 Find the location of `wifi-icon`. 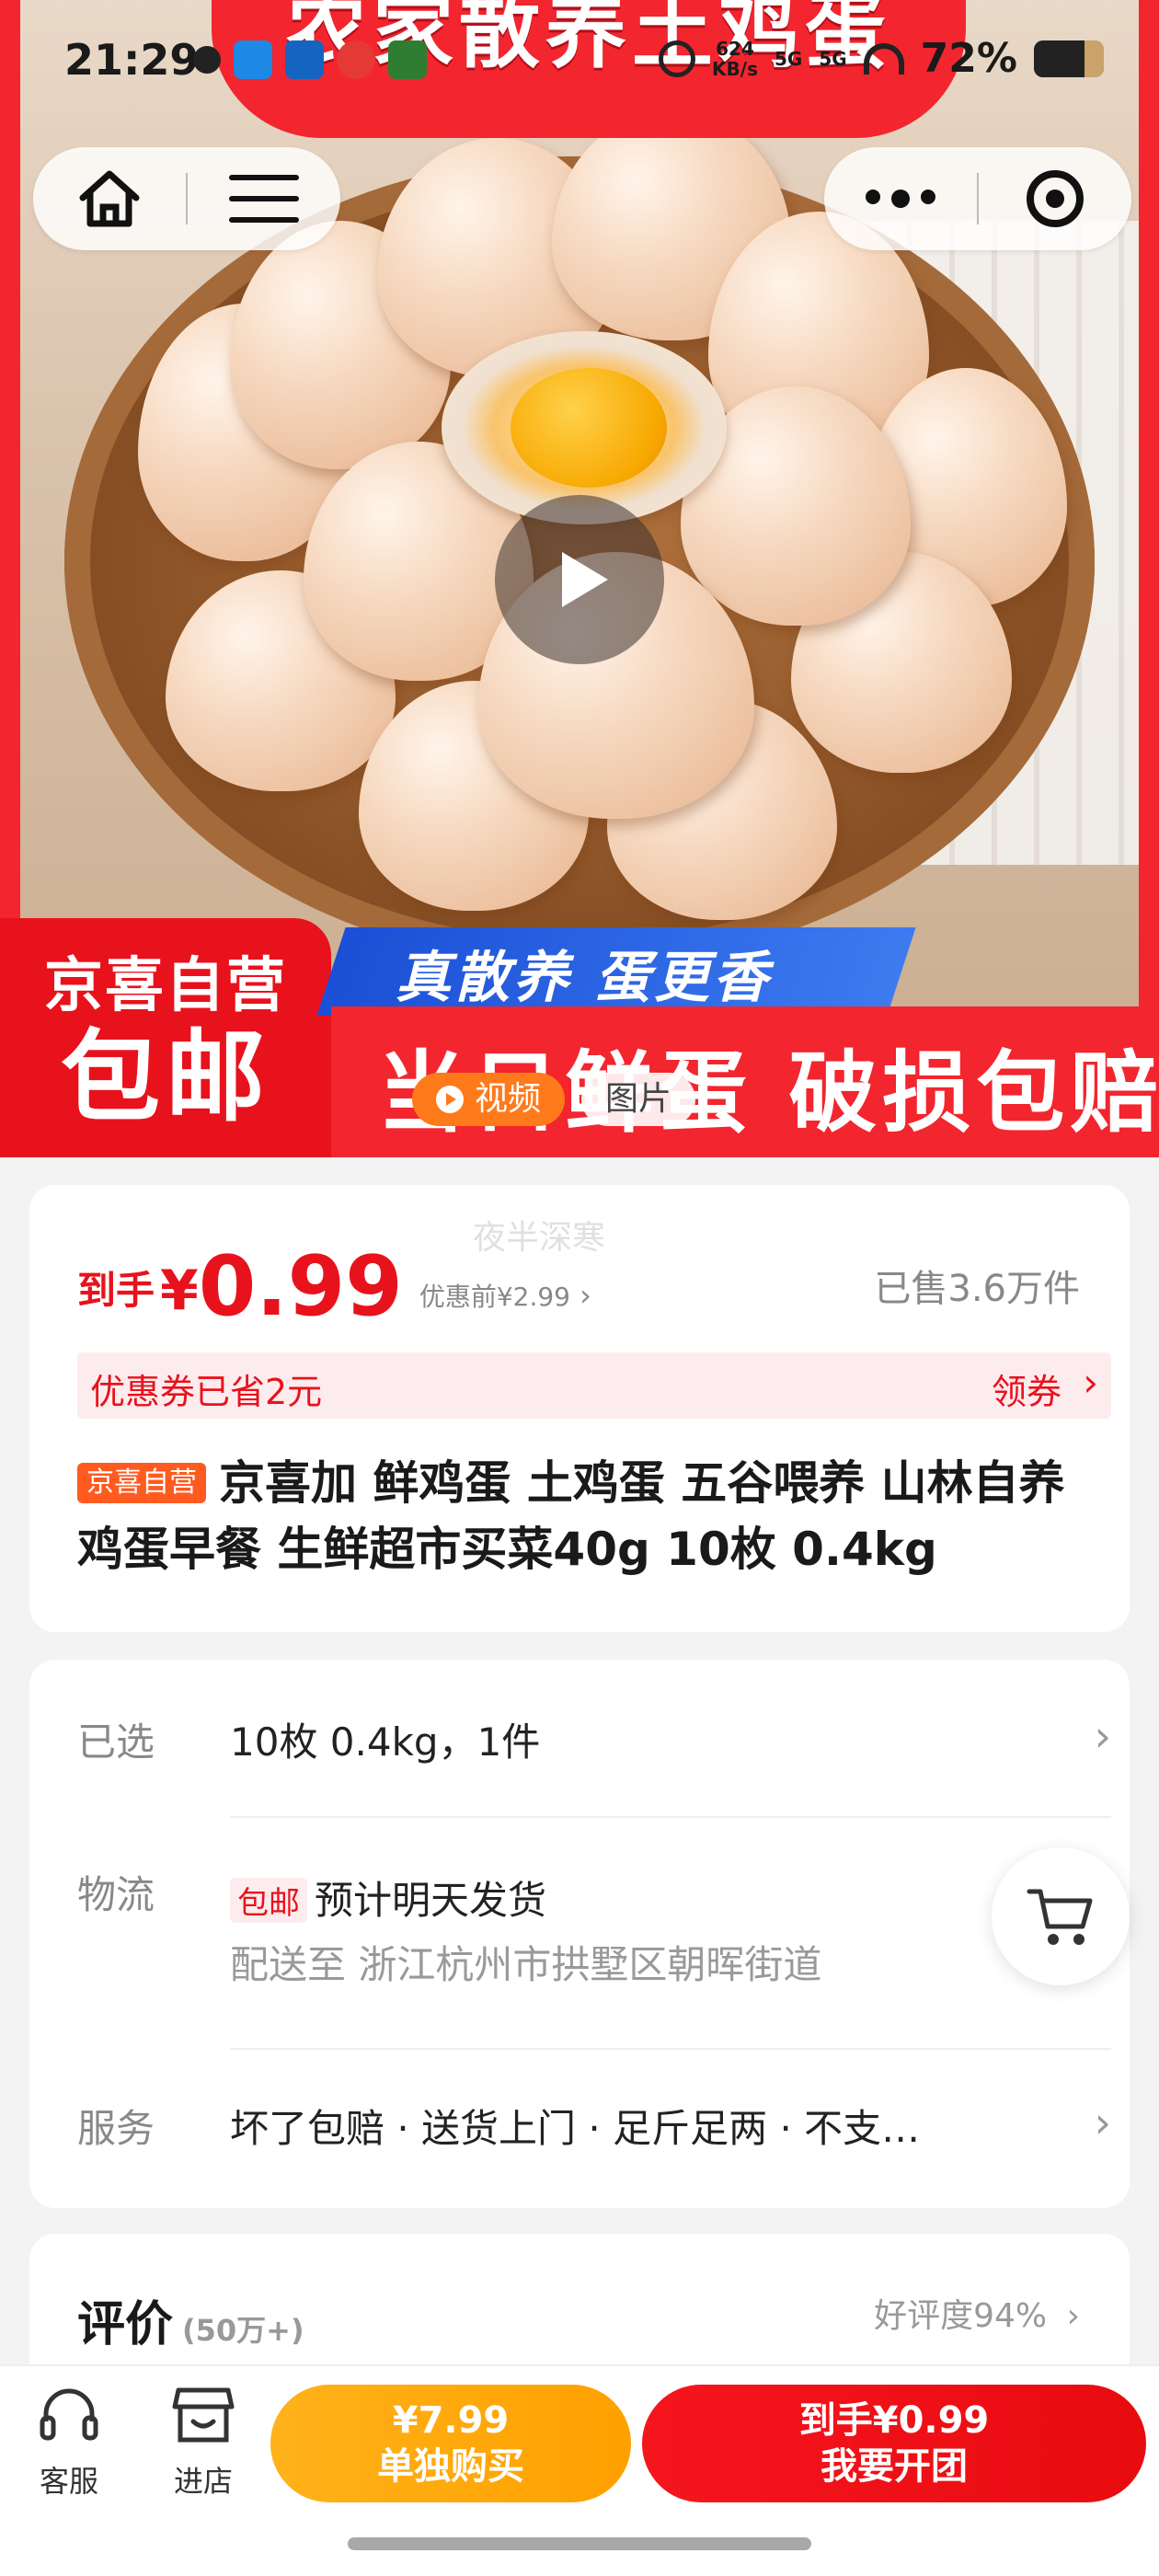

wifi-icon is located at coordinates (883, 58).